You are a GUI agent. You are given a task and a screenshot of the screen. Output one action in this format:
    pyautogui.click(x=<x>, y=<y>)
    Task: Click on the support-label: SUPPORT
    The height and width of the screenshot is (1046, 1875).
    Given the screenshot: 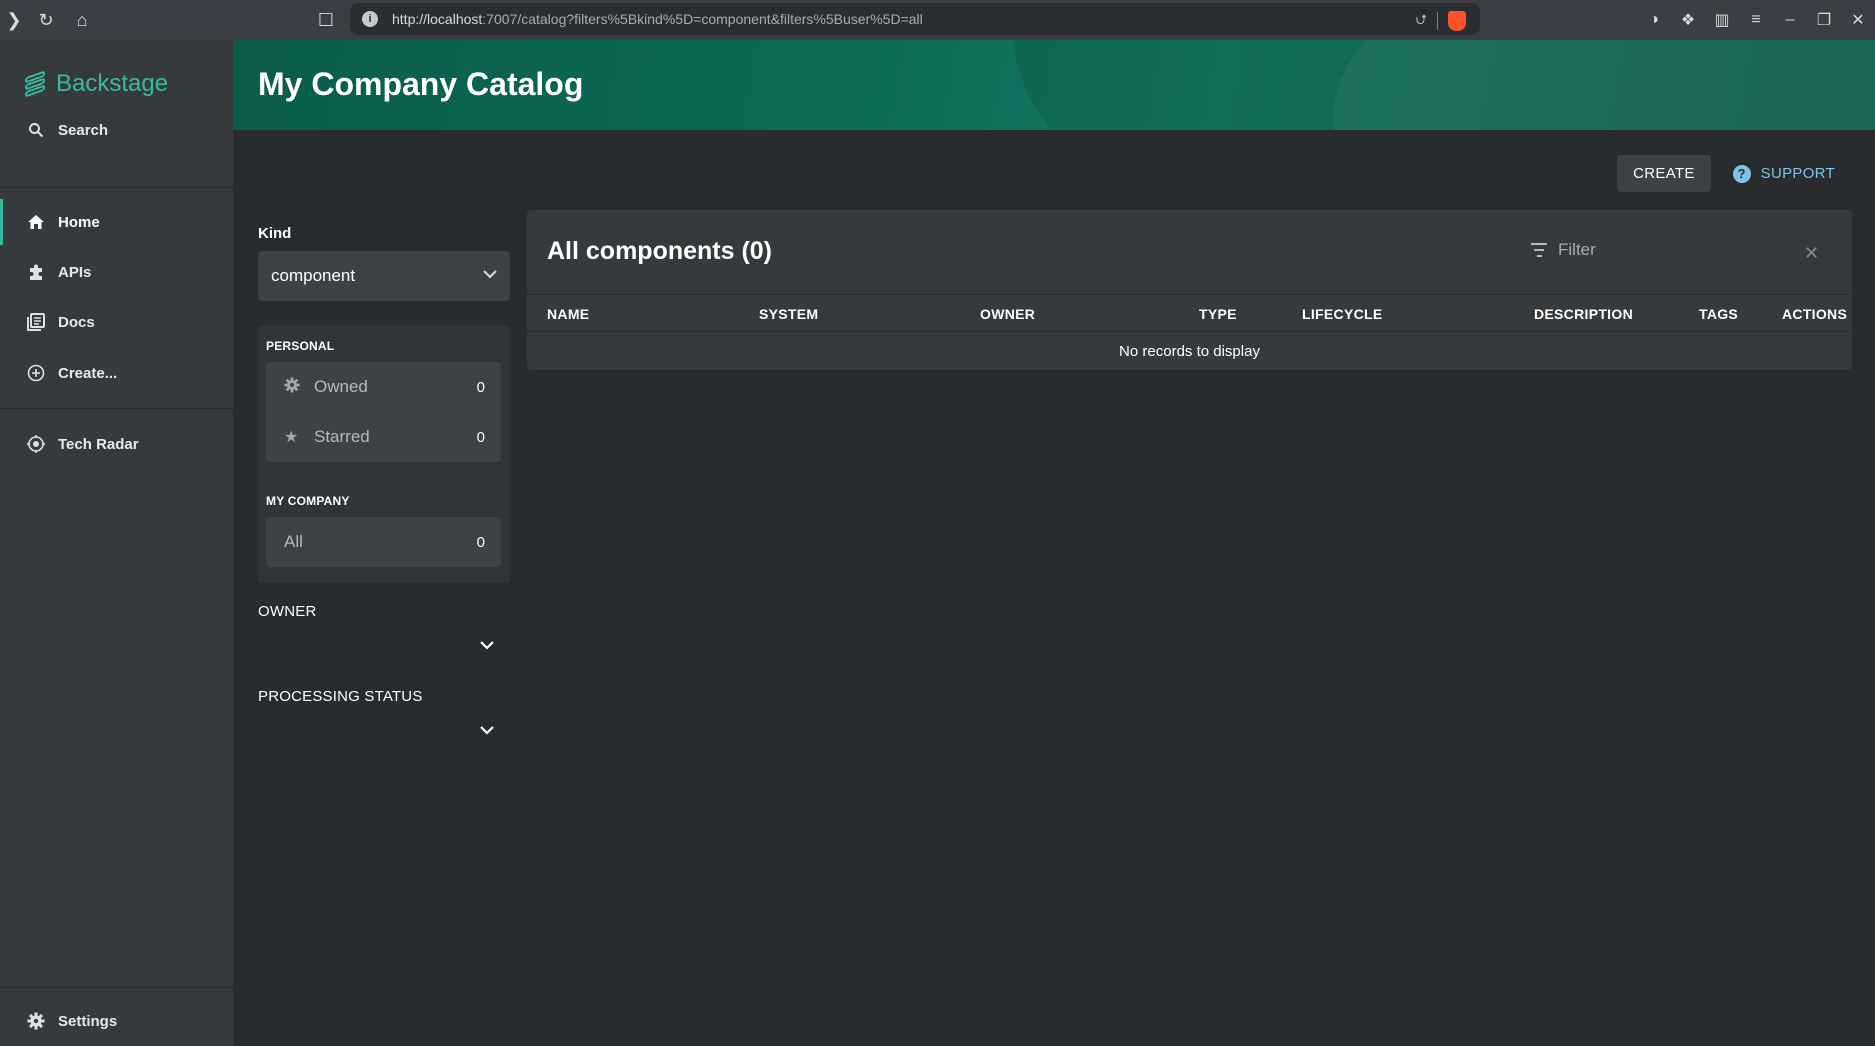 What is the action you would take?
    pyautogui.click(x=1797, y=173)
    